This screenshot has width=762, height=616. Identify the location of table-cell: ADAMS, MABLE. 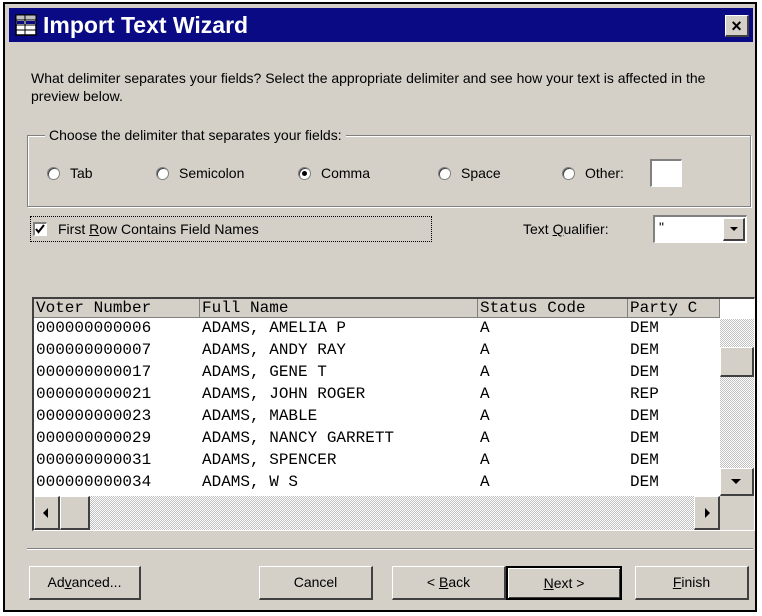
(260, 416).